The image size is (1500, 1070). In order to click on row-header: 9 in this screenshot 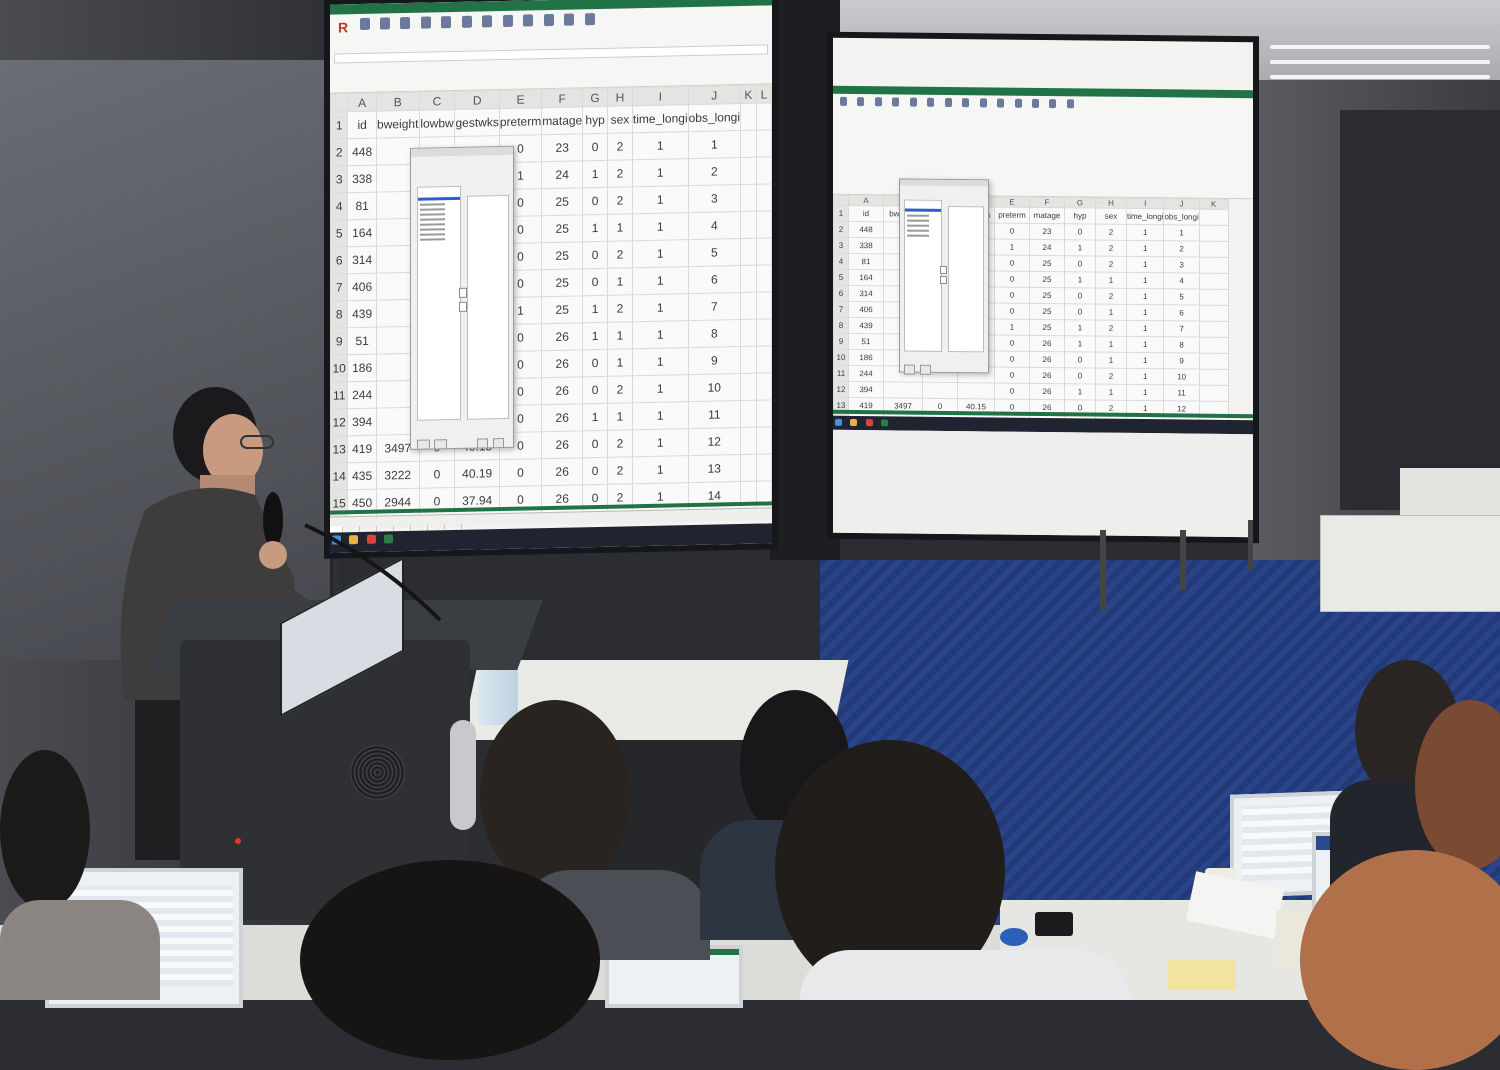, I will do `click(339, 341)`.